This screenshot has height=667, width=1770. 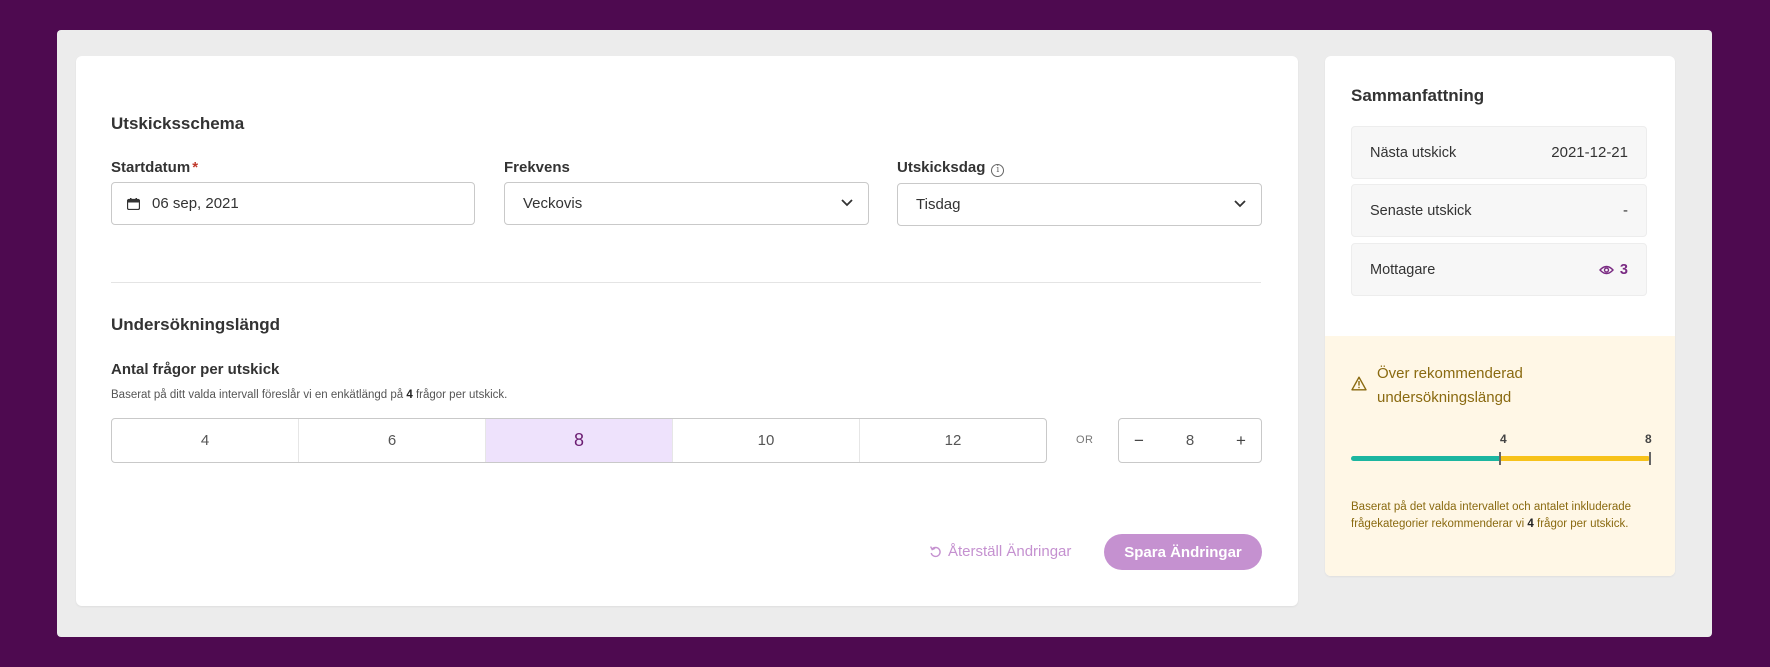 What do you see at coordinates (1575, 458) in the screenshot?
I see `over-range-bar` at bounding box center [1575, 458].